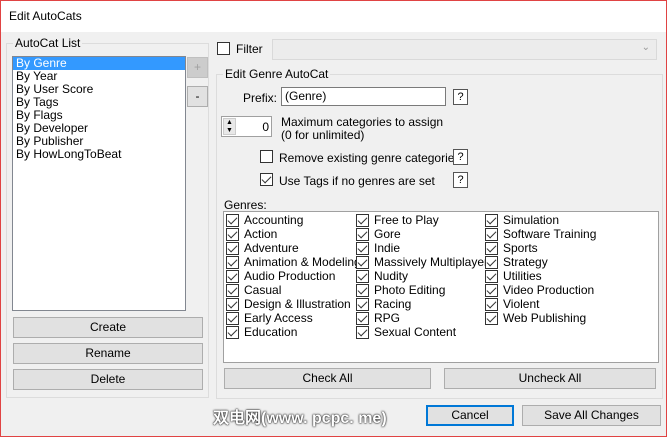 The height and width of the screenshot is (437, 667). What do you see at coordinates (370, 158) in the screenshot?
I see `remove-existing-label: Remove existing genre categories` at bounding box center [370, 158].